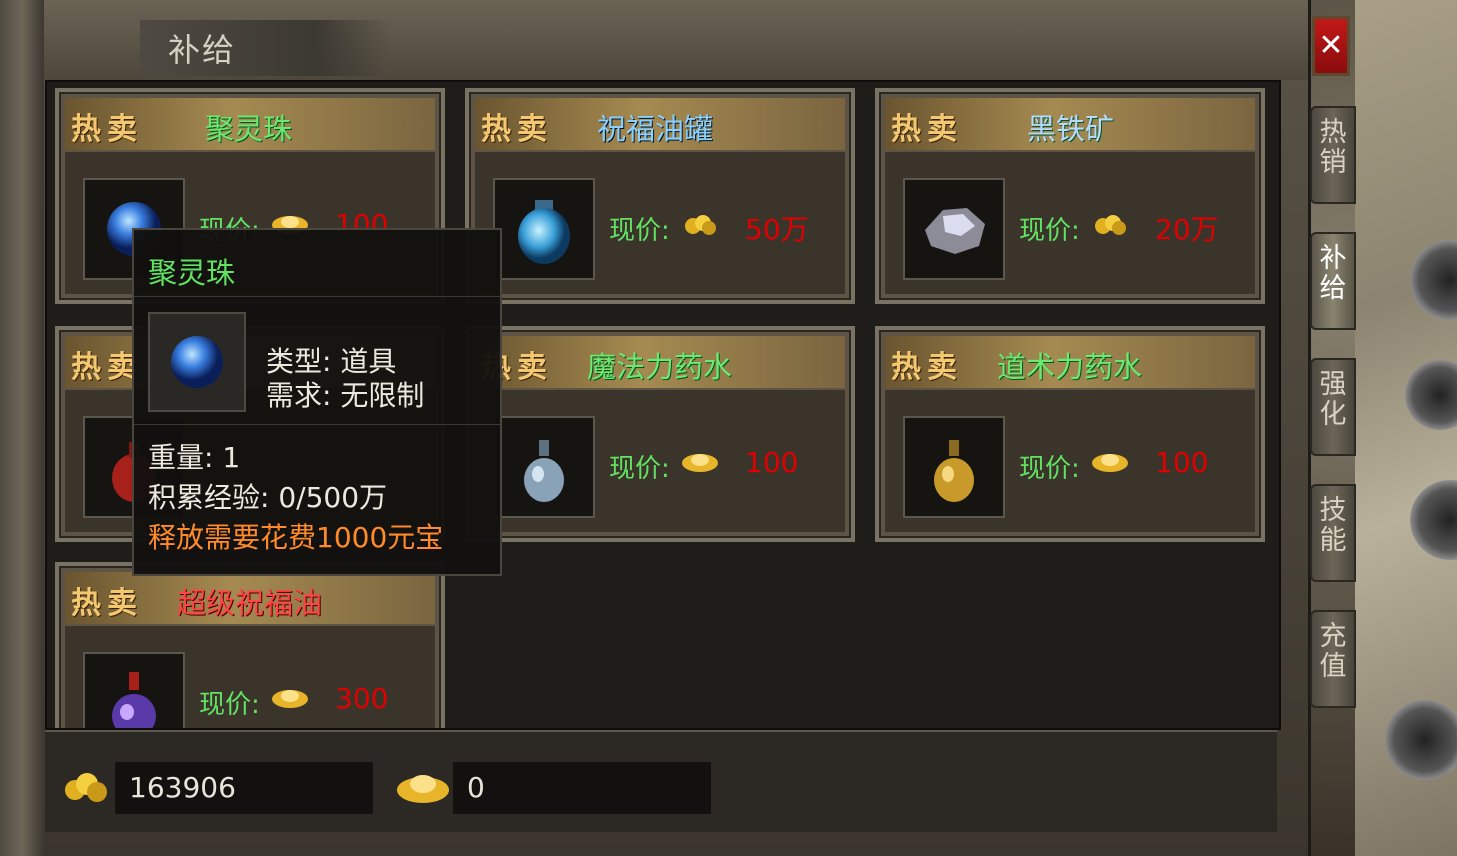 Image resolution: width=1457 pixels, height=856 pixels. I want to click on close-button: ✕, so click(1331, 46).